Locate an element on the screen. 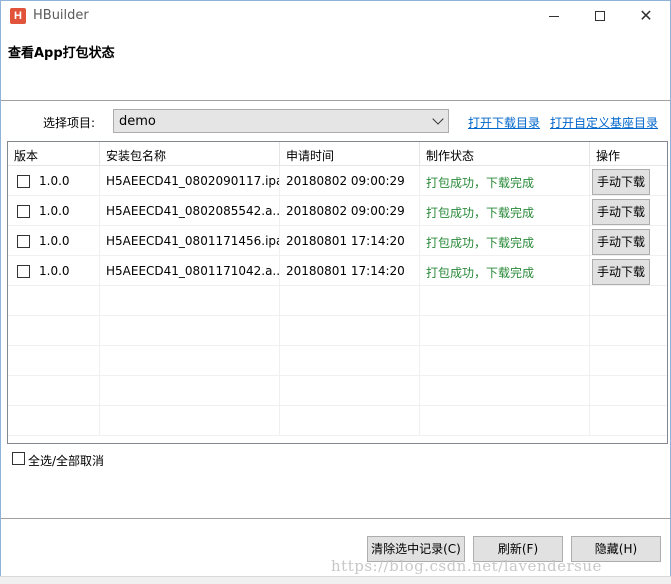  chevron-down-icon is located at coordinates (438, 119).